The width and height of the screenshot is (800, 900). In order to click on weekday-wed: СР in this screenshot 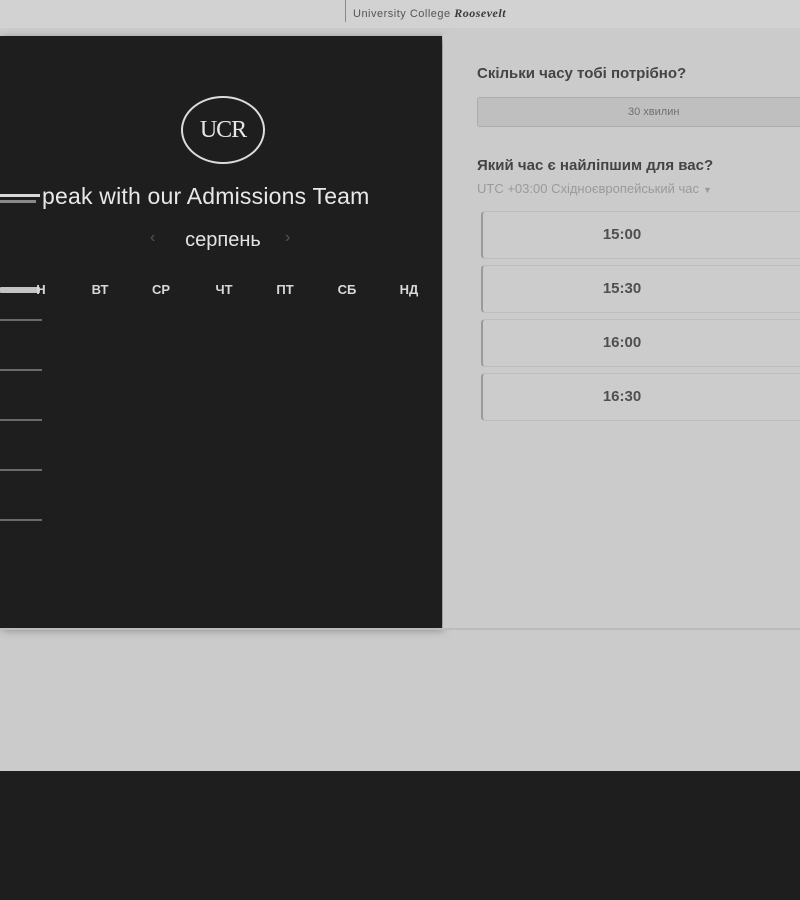, I will do `click(161, 289)`.